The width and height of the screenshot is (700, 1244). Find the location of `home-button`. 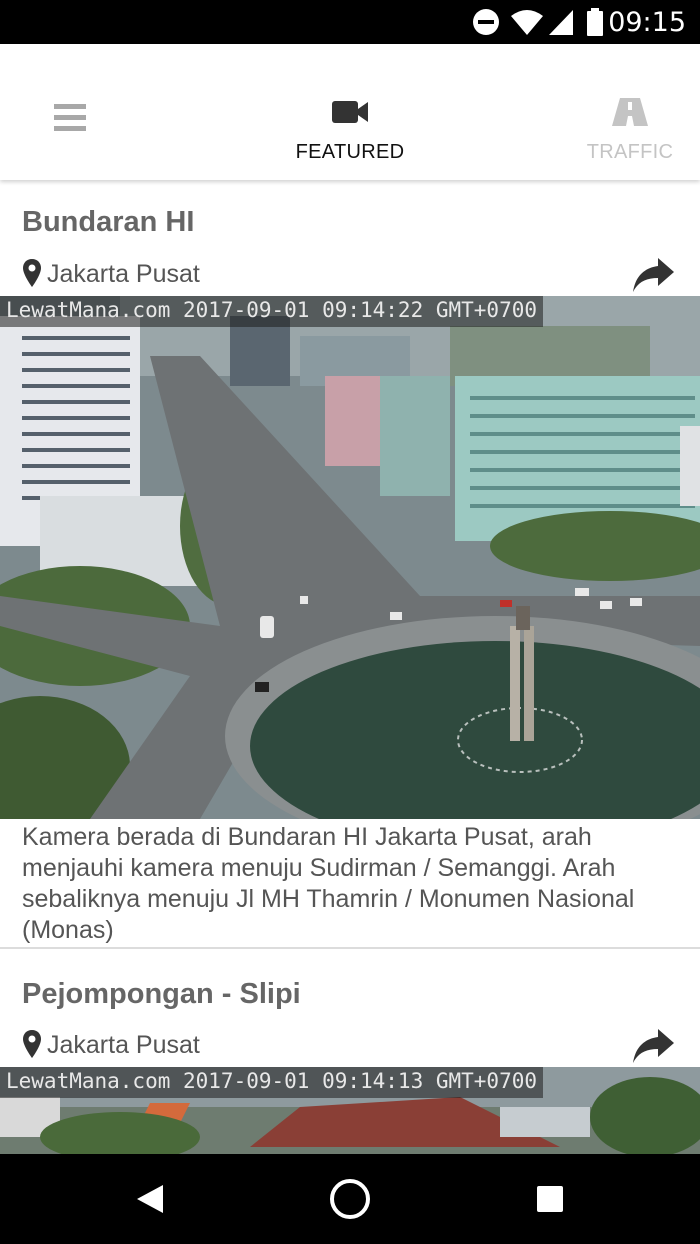

home-button is located at coordinates (350, 1199).